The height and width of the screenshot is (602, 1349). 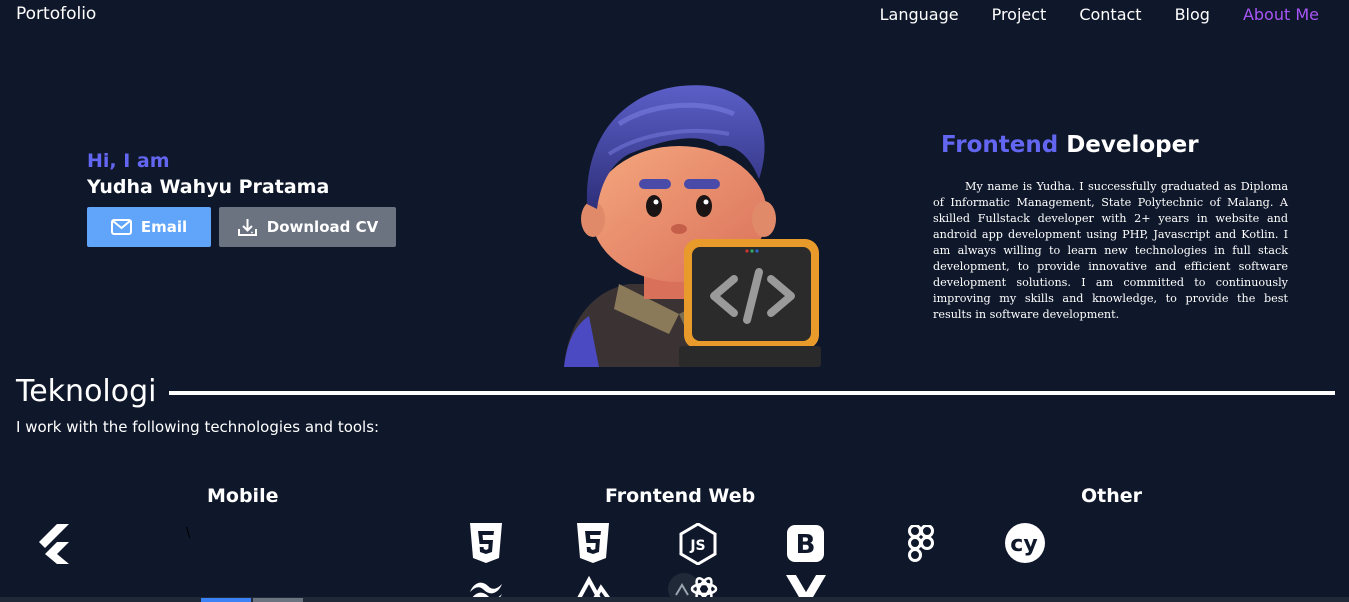 What do you see at coordinates (243, 496) in the screenshot?
I see `category-mobile: Mobile` at bounding box center [243, 496].